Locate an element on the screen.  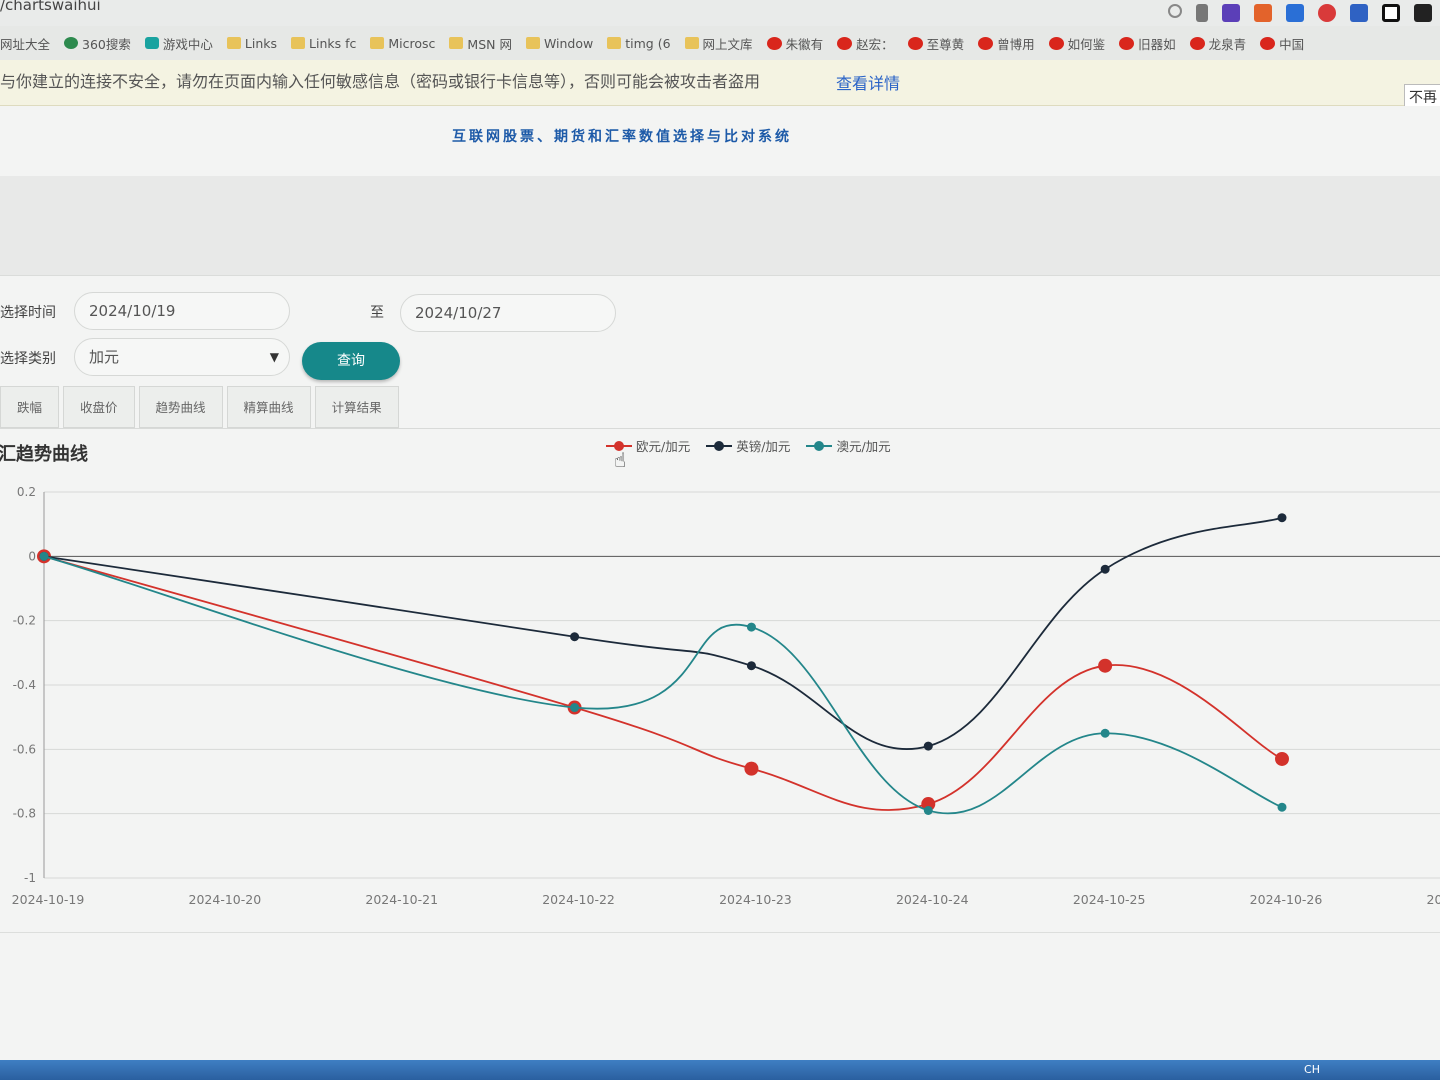
bookmark-label: Links is located at coordinates (261, 43).